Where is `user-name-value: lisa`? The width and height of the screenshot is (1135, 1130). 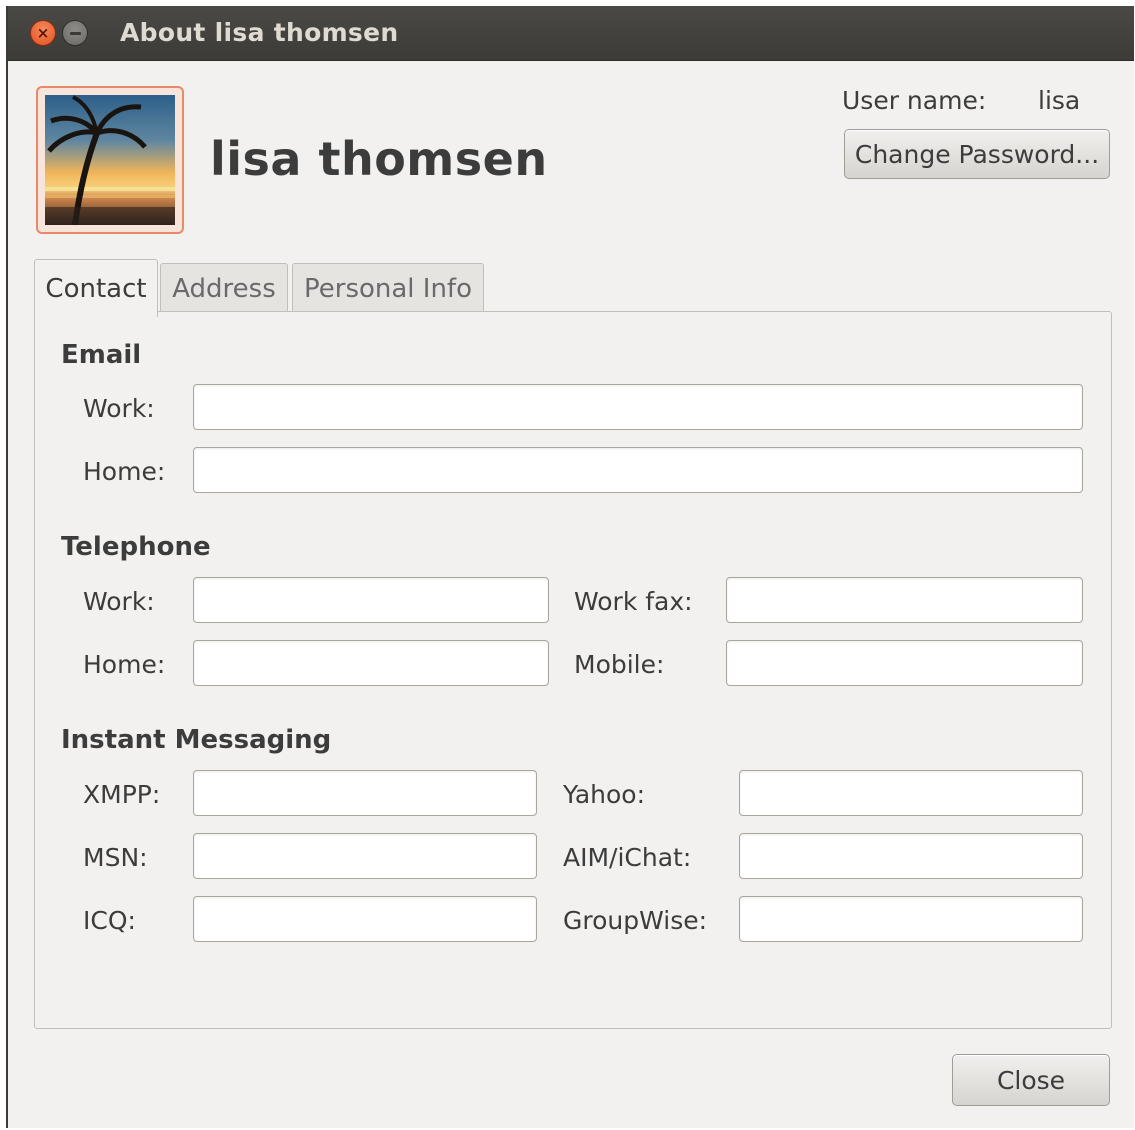
user-name-value: lisa is located at coordinates (1059, 100).